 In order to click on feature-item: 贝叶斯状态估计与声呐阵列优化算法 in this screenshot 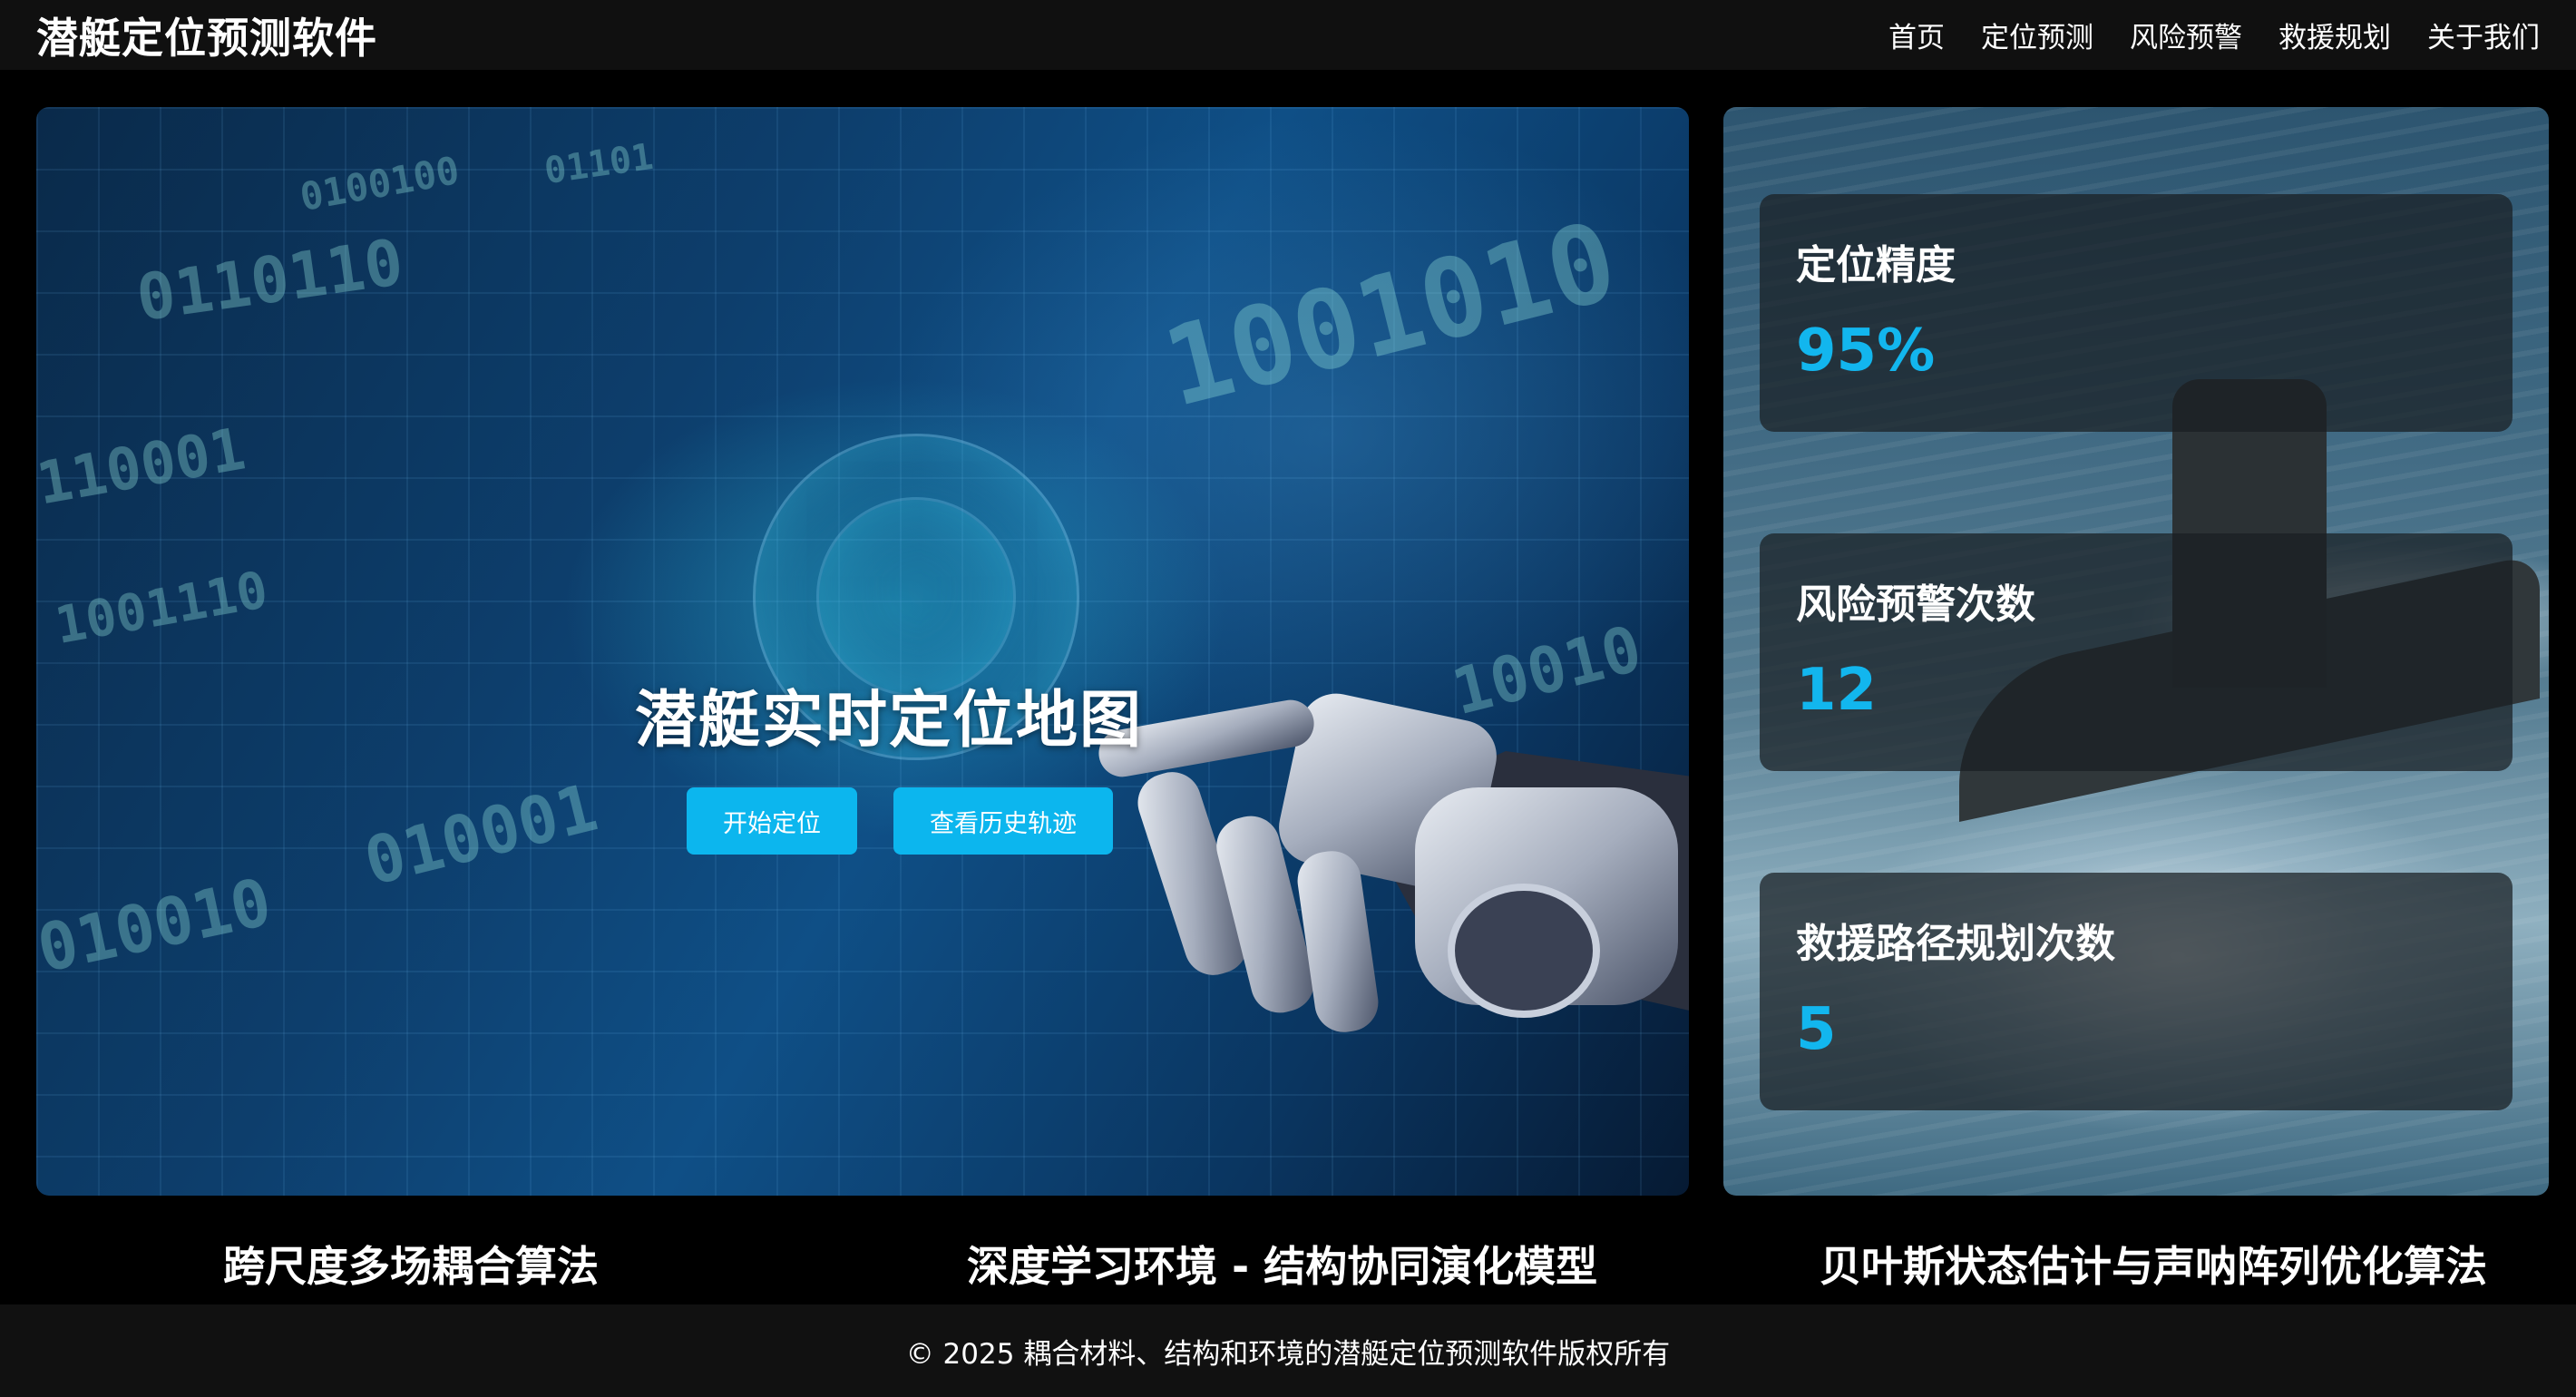, I will do `click(2153, 1266)`.